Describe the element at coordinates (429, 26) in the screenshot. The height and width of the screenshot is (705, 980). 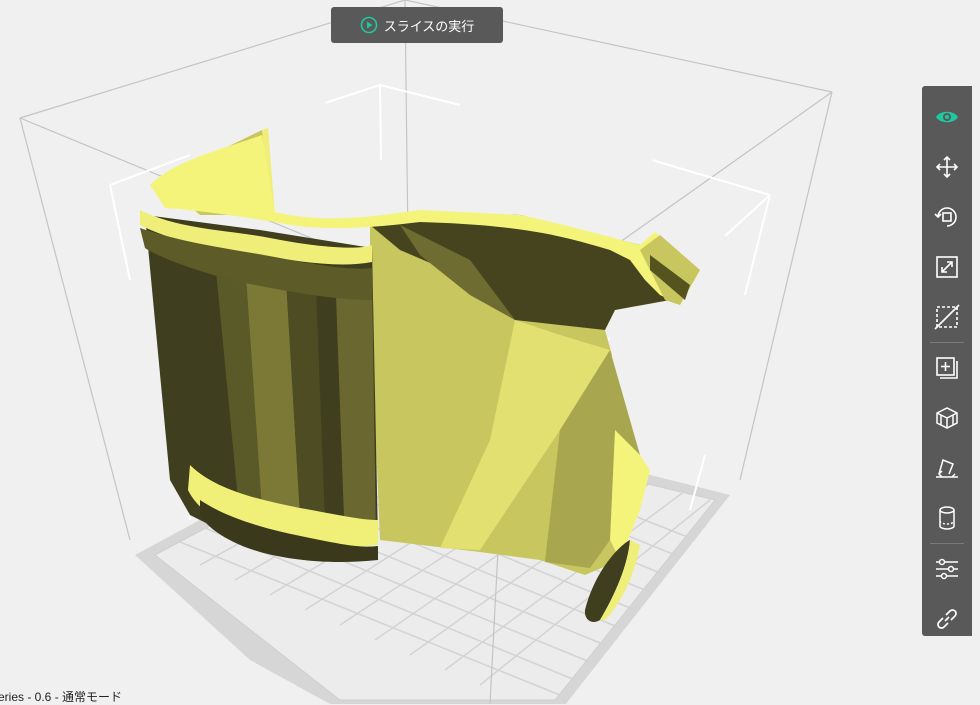
I see `slice-button-label: スライスの実行` at that location.